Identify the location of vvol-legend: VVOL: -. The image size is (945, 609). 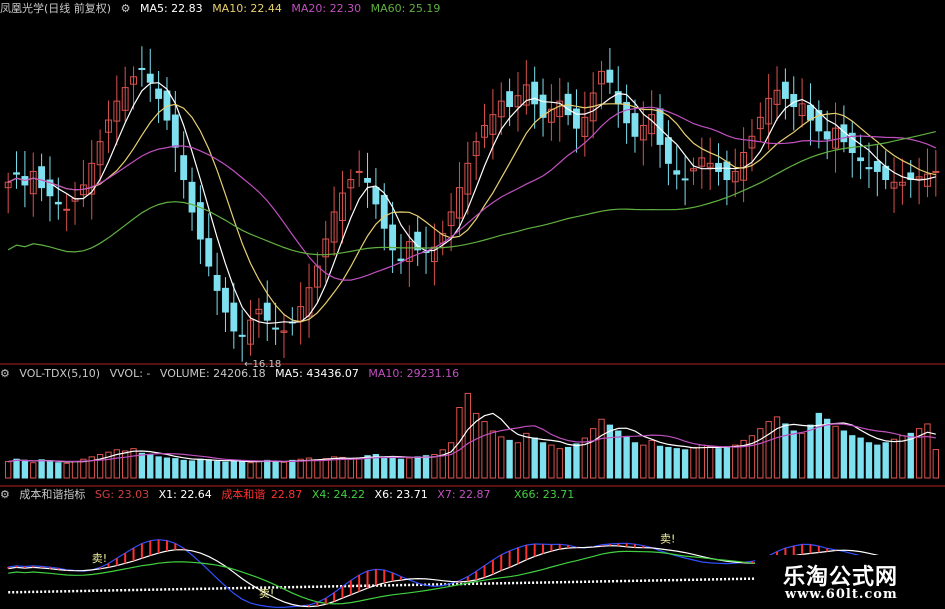
(130, 373).